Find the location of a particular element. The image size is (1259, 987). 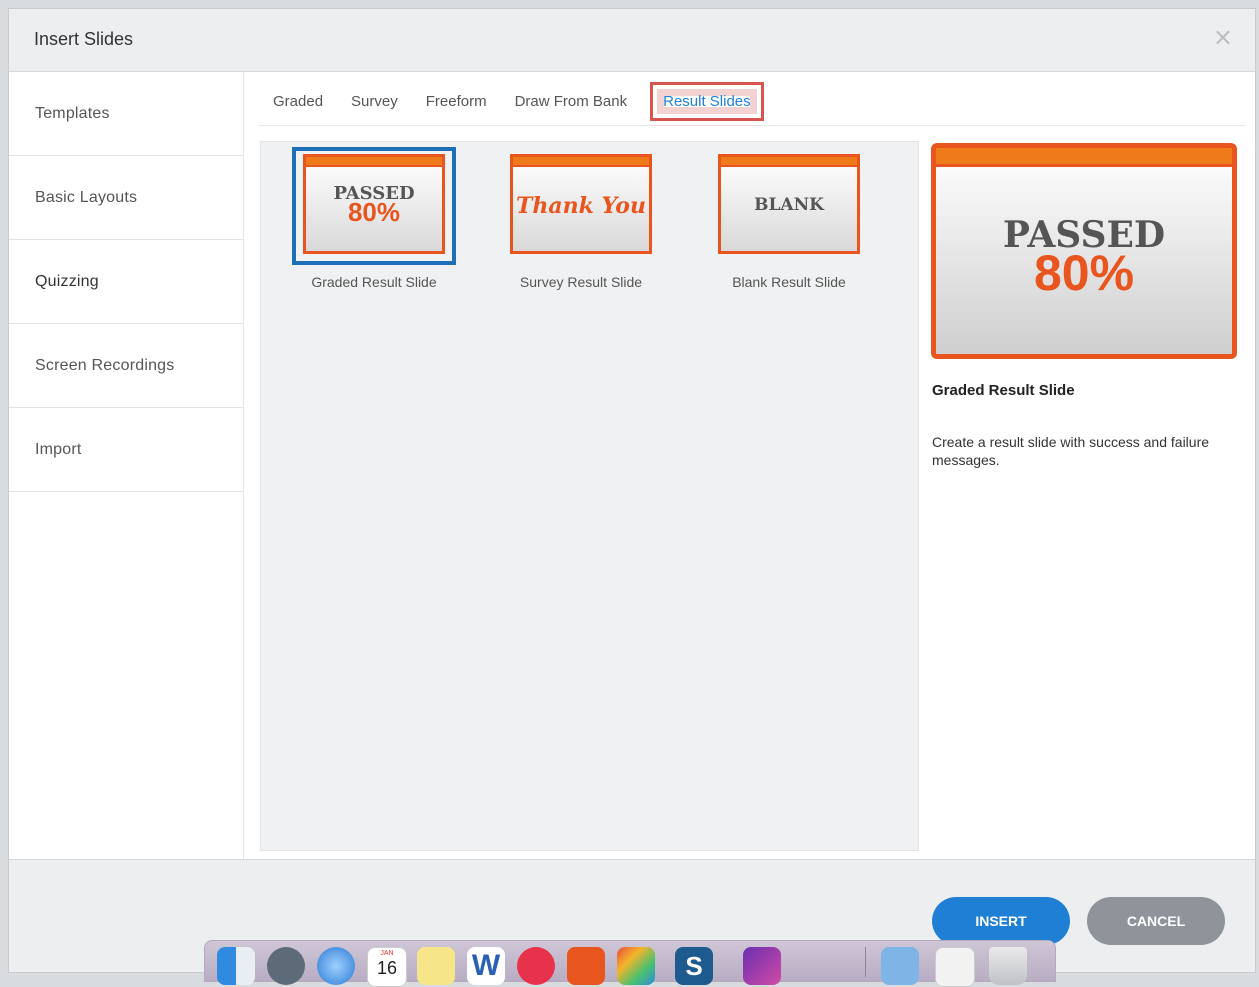

thumbnail-frame: PASSED 80% is located at coordinates (374, 206).